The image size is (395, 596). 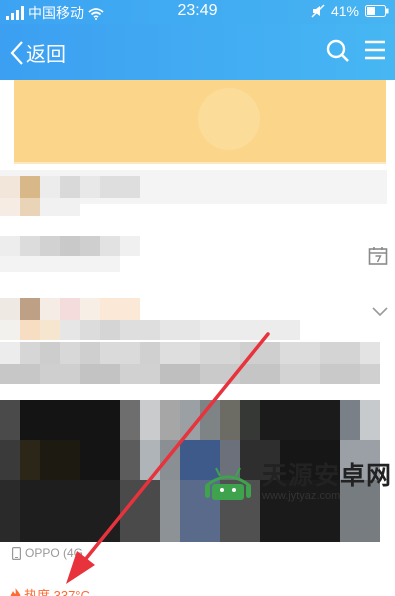 What do you see at coordinates (377, 11) in the screenshot?
I see `battery-icon` at bounding box center [377, 11].